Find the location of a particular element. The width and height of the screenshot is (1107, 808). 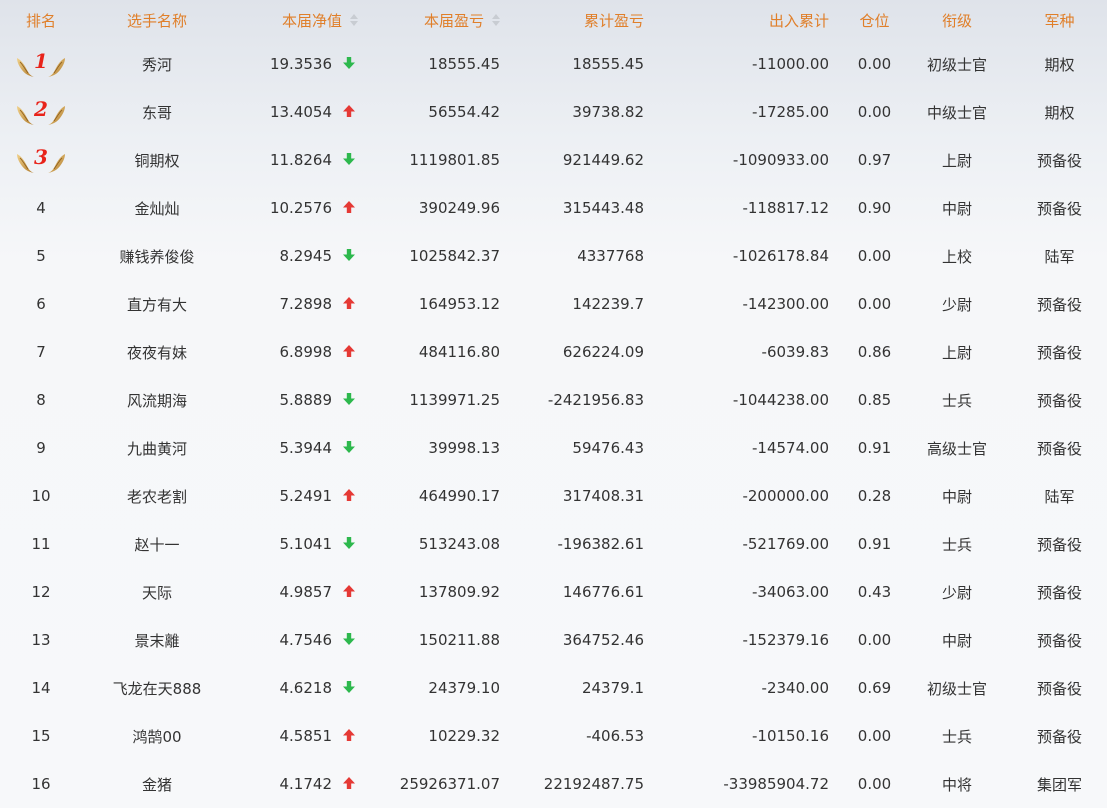

player-name-cell: 赚钱养俊俊 is located at coordinates (157, 256).